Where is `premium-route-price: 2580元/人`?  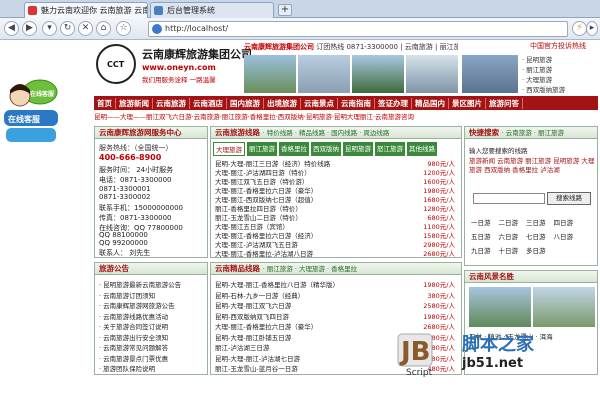 premium-route-price: 2580元/人 is located at coordinates (439, 306).